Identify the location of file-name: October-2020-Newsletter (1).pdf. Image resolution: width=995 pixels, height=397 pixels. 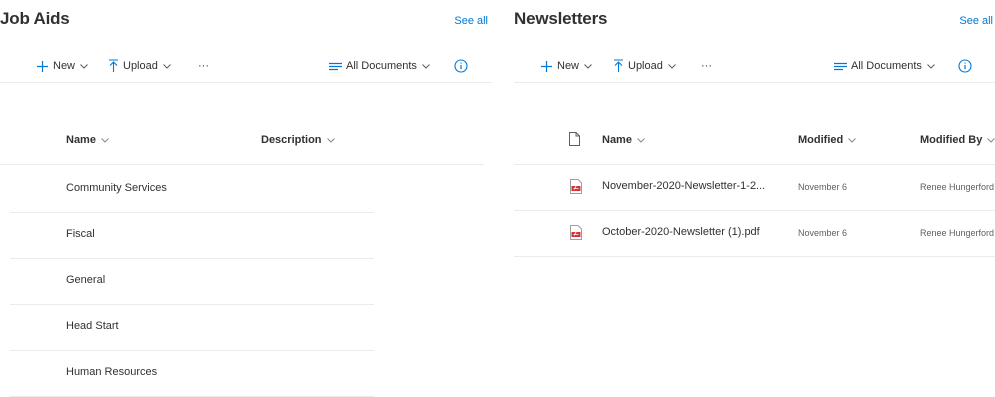
(681, 232).